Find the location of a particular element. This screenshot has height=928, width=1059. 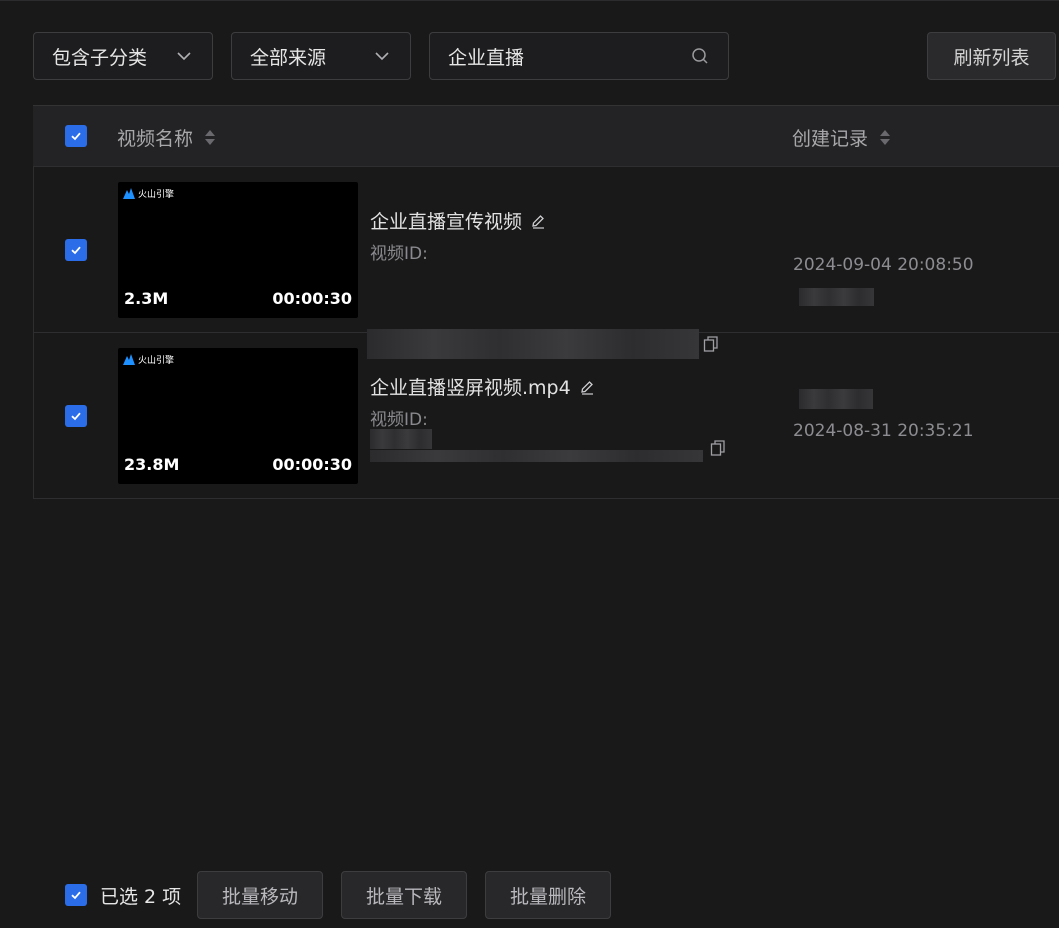

created-time: 2024-08-31 20:35:21 is located at coordinates (883, 431).